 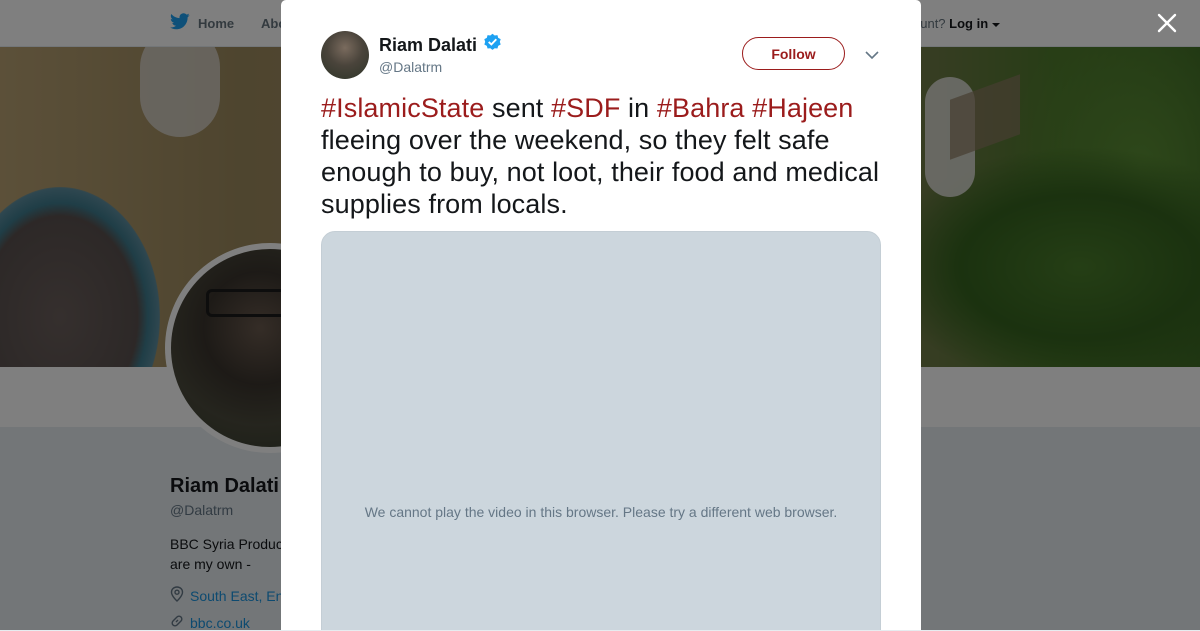 I want to click on verified-icon, so click(x=492, y=45).